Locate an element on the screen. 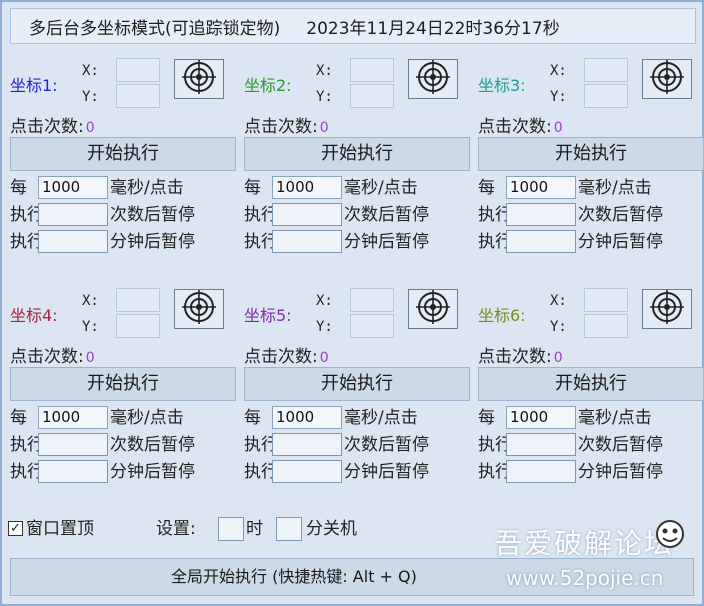 The width and height of the screenshot is (704, 606). watermark-text: 吾爱破解论坛 is located at coordinates (584, 543).